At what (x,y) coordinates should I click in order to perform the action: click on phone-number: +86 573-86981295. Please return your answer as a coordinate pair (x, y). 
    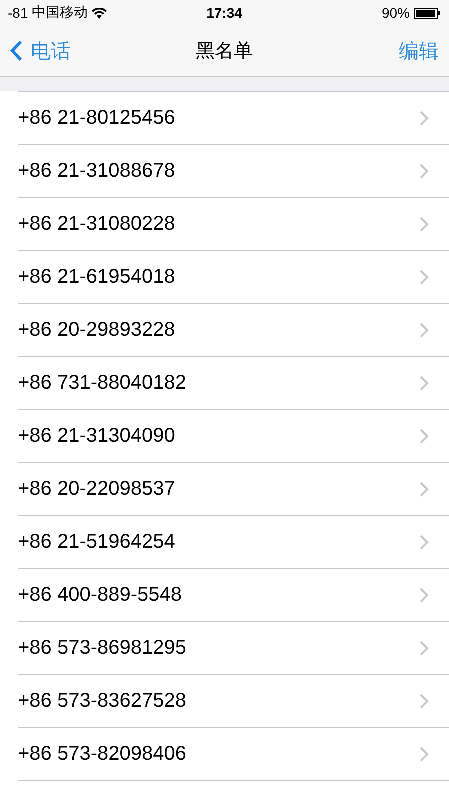
    Looking at the image, I should click on (102, 648).